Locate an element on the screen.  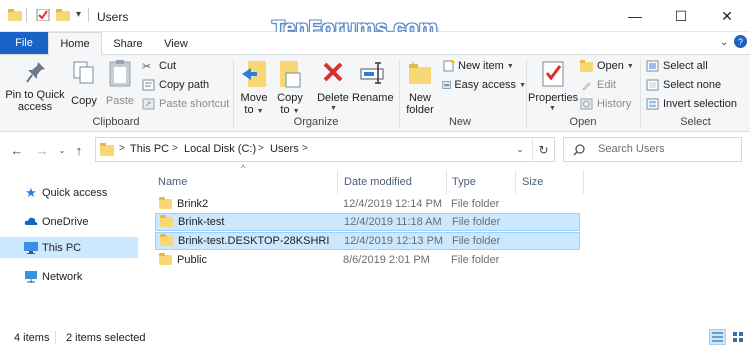
file-row: Brink2 12/4/2019 12:14 PM File folder is located at coordinates (367, 204).